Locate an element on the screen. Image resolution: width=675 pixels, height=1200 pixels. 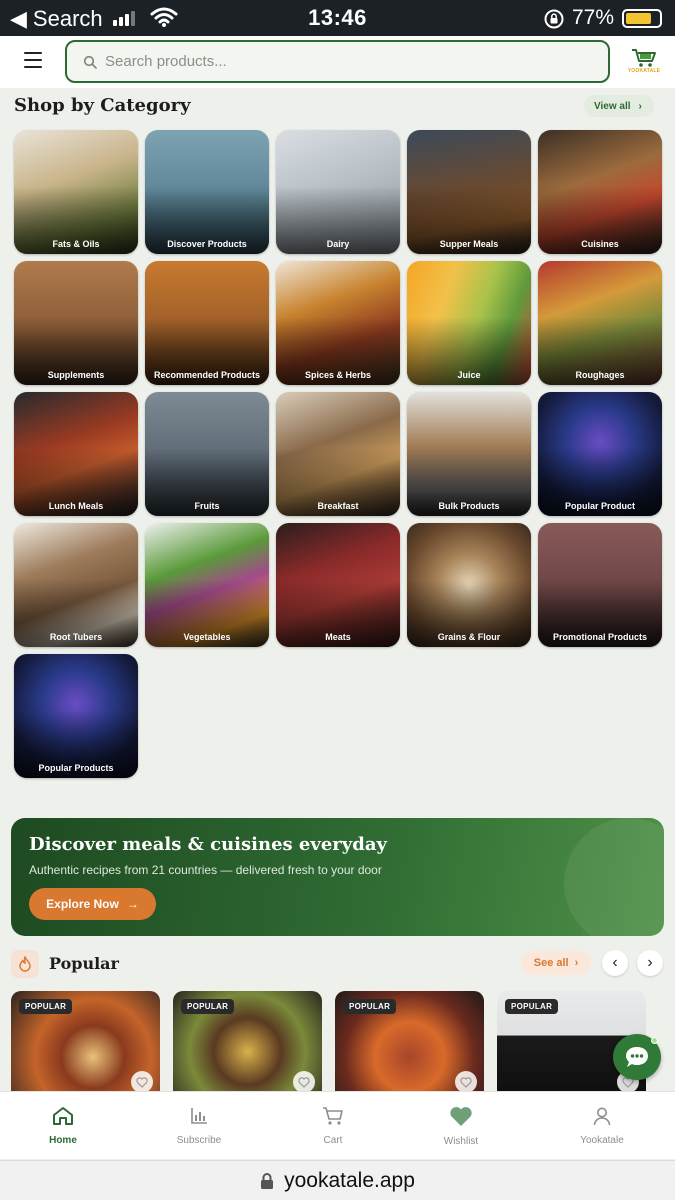
category-label: Juice is located at coordinates (469, 375).